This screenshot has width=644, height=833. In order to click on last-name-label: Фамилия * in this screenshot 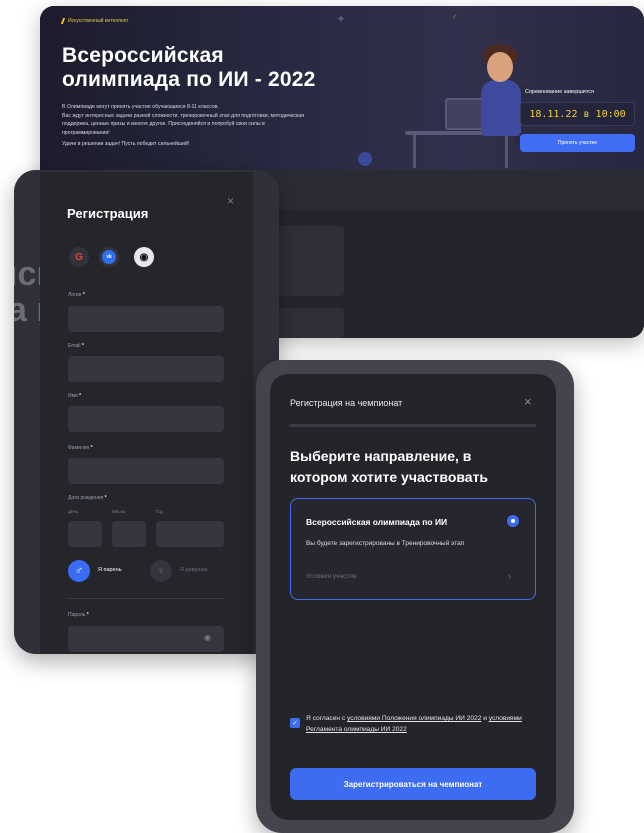, I will do `click(80, 448)`.